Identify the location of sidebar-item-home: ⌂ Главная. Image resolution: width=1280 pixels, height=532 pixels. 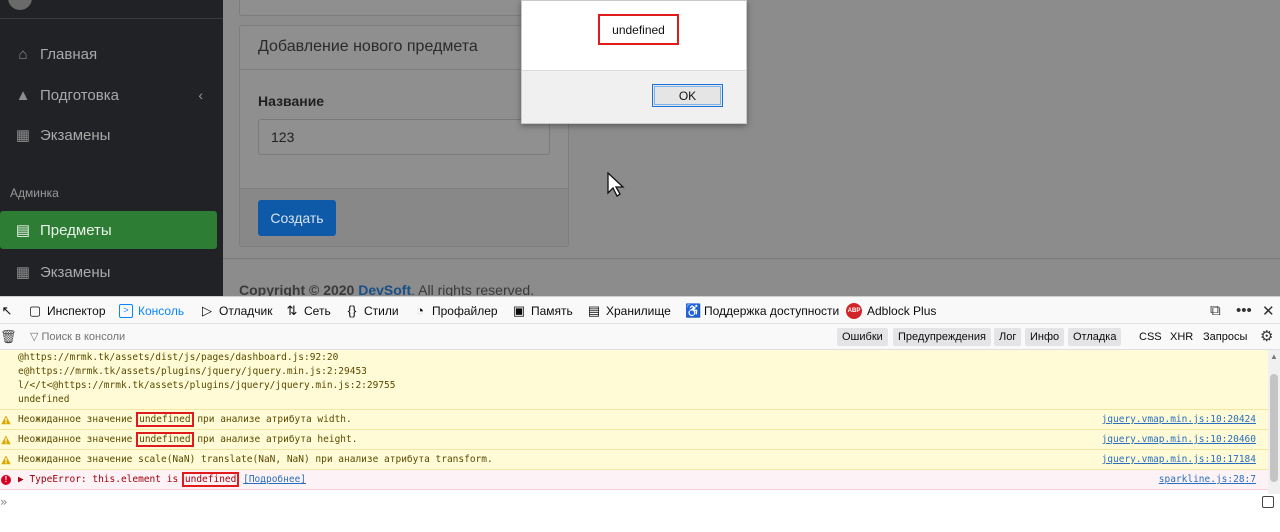
(111, 54).